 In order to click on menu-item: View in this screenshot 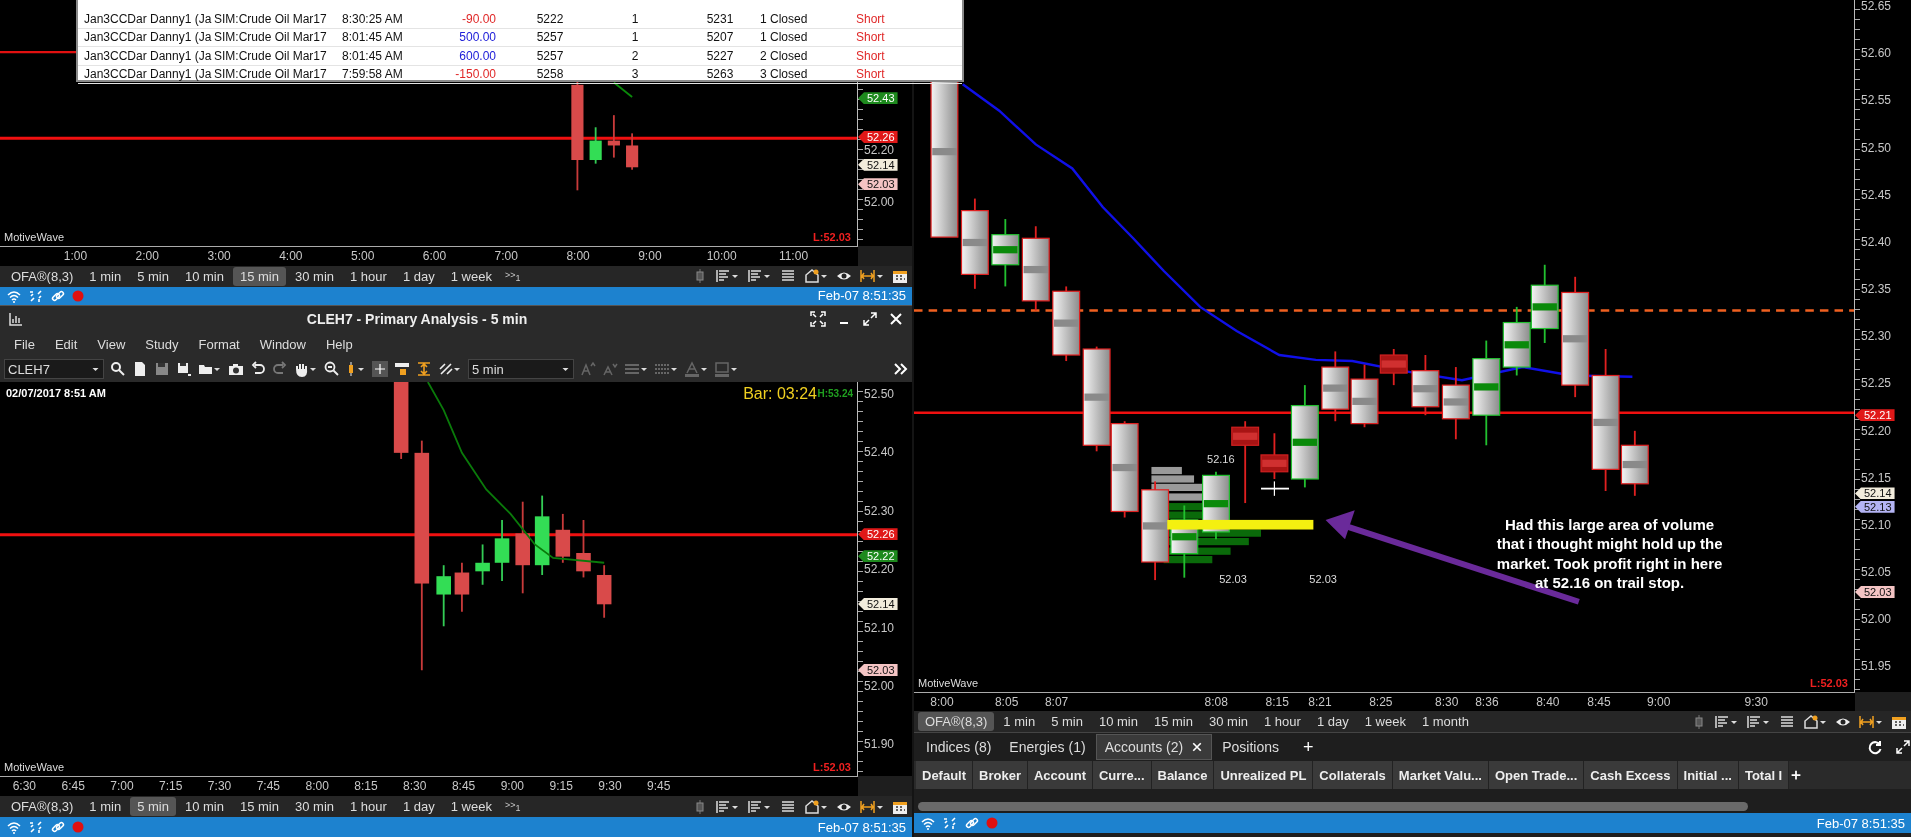, I will do `click(111, 345)`.